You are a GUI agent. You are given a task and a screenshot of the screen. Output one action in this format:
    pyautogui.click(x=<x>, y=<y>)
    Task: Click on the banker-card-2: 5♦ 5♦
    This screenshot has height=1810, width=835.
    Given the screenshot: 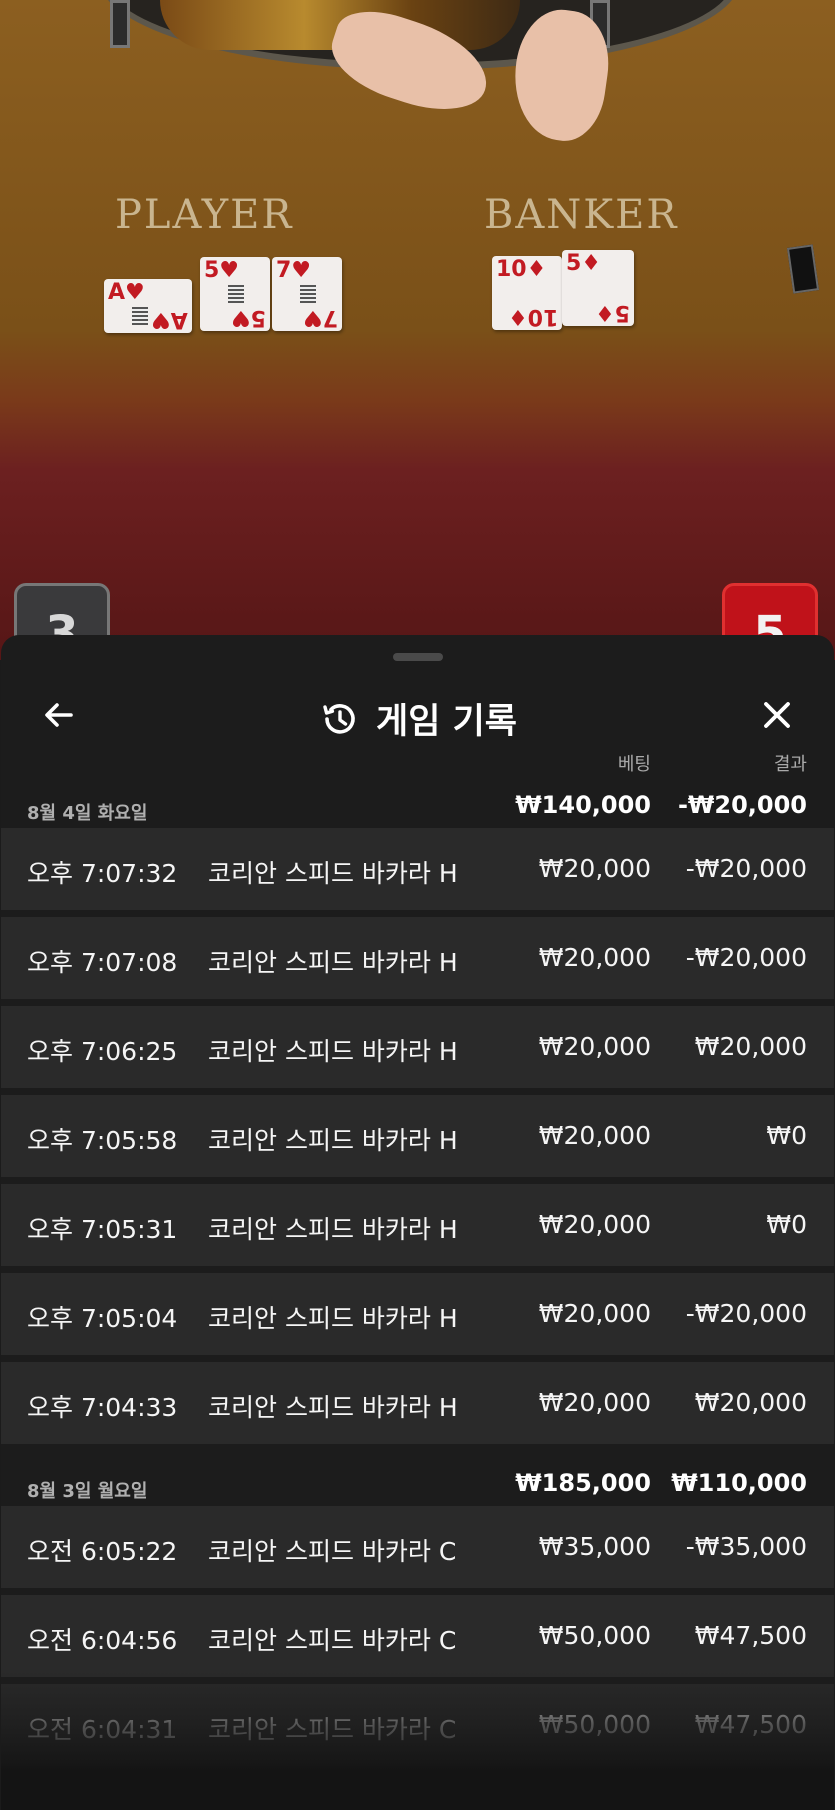 What is the action you would take?
    pyautogui.click(x=598, y=288)
    